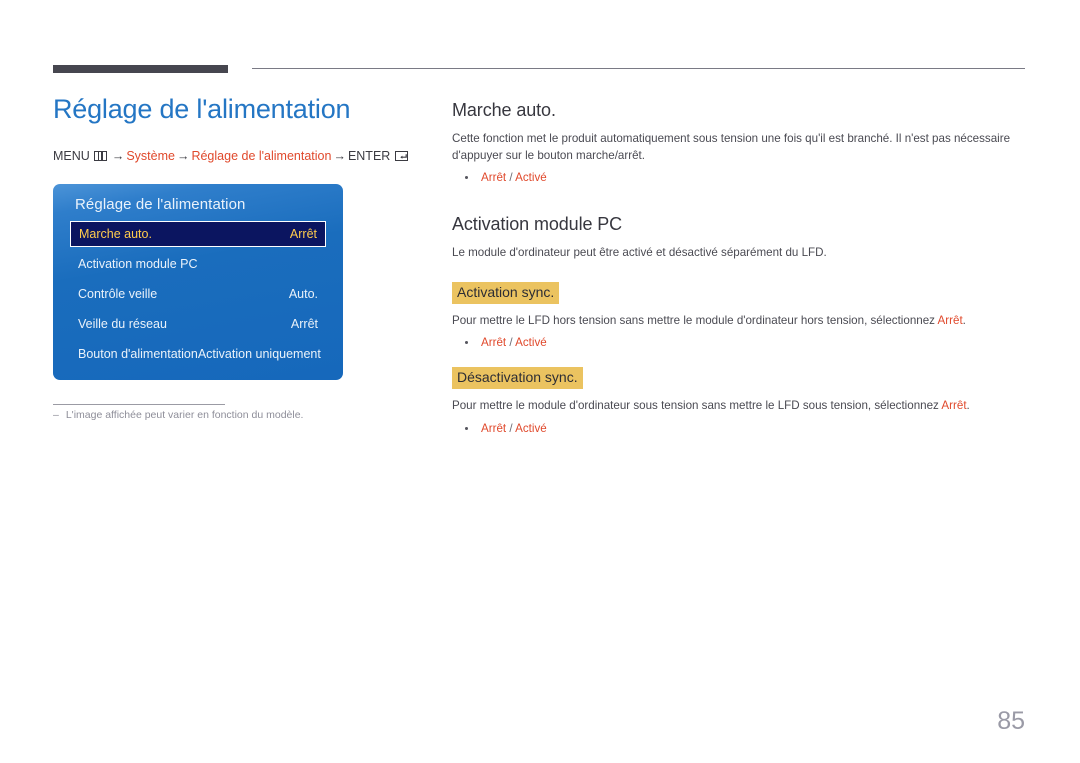 This screenshot has width=1080, height=763. What do you see at coordinates (517, 378) in the screenshot?
I see `subheading-desactivation-sync: Désactivation sync.` at bounding box center [517, 378].